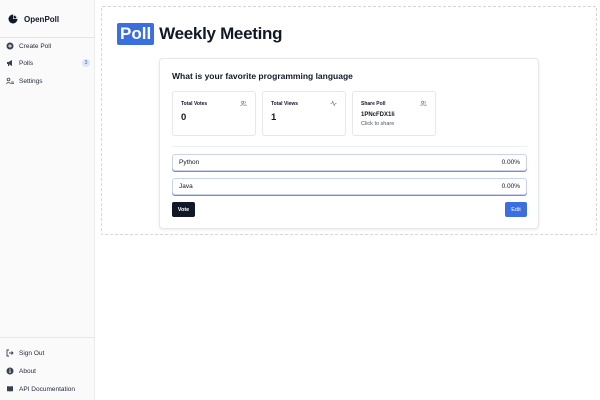 This screenshot has width=600, height=400. I want to click on sidebar-footer-divider, so click(47, 337).